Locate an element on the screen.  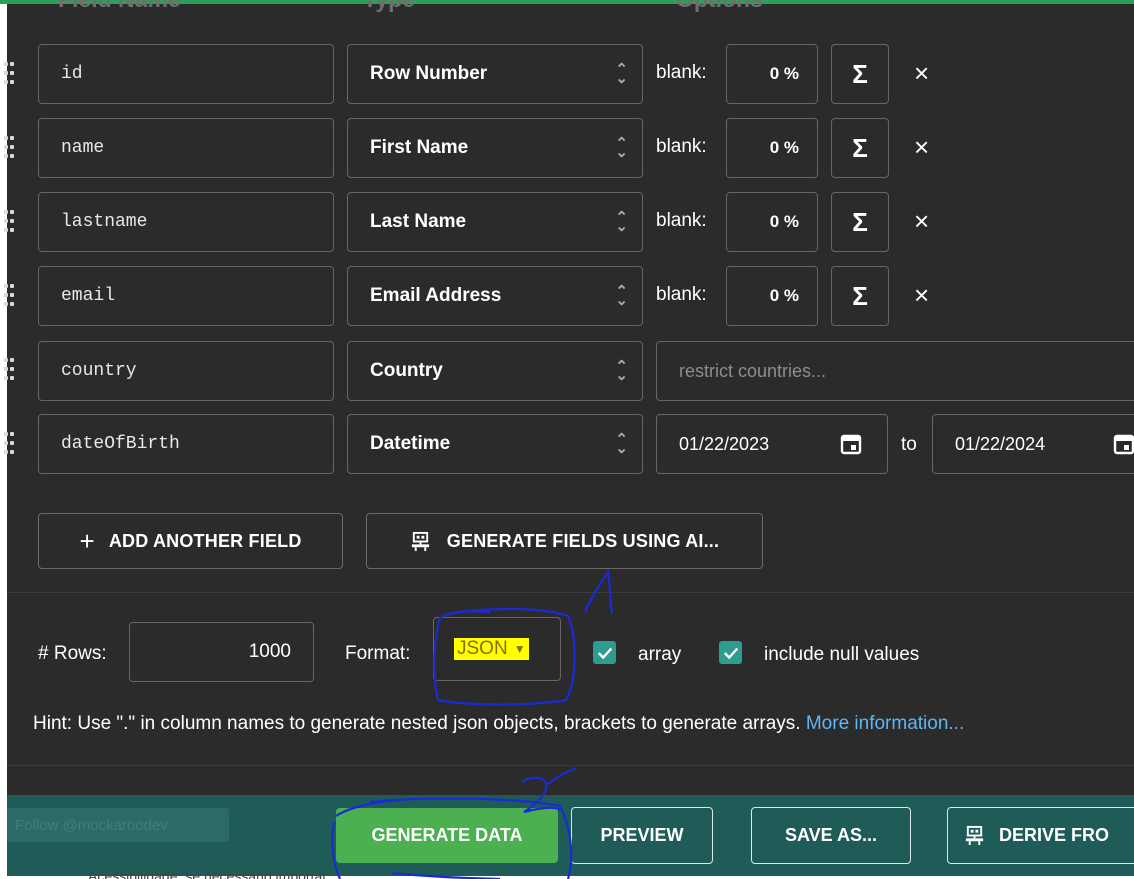
preview-button: PREVIEW is located at coordinates (642, 835).